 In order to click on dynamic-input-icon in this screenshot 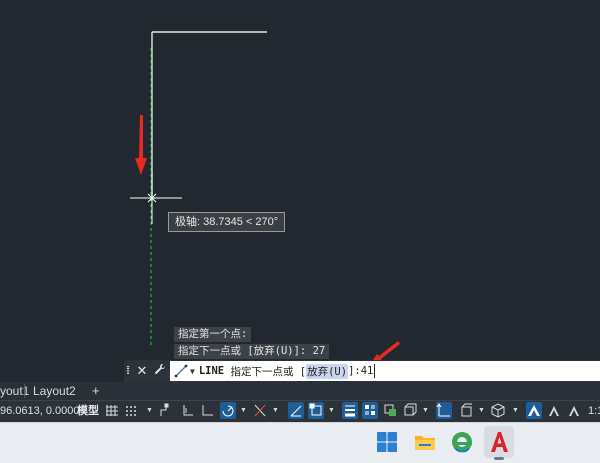, I will do `click(188, 410)`.